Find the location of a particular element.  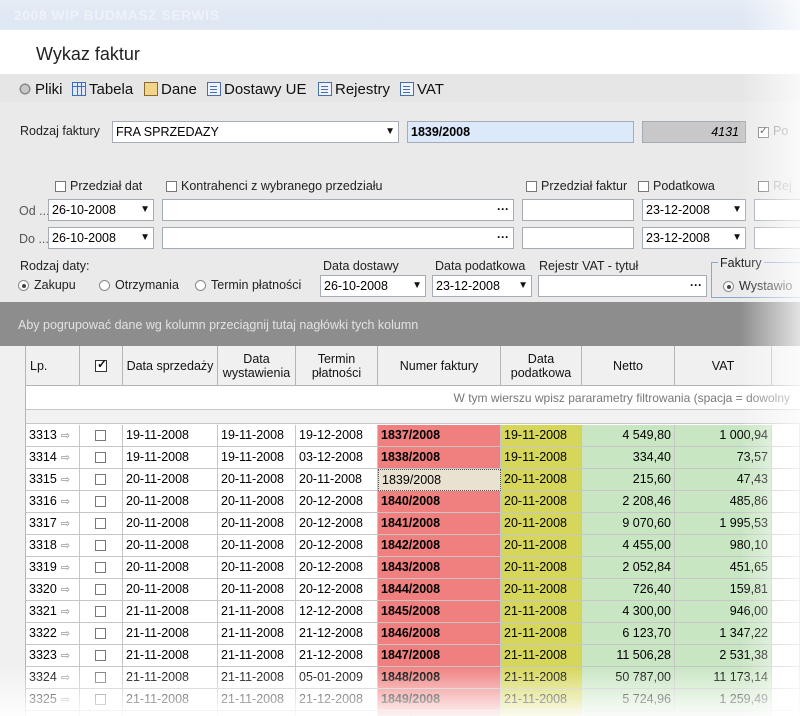

select-all-checkbox-icon is located at coordinates (101, 364).